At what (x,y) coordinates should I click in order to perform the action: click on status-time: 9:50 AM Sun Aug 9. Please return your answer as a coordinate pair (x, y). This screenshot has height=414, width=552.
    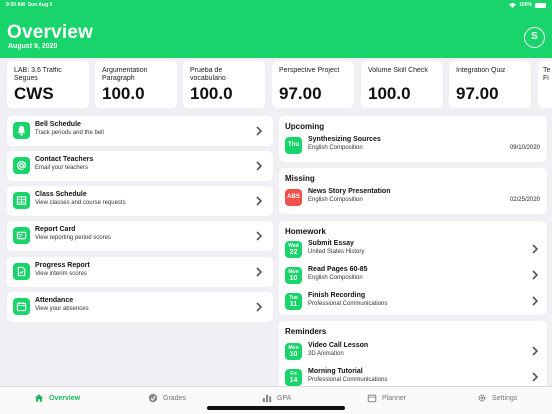
    Looking at the image, I should click on (29, 5).